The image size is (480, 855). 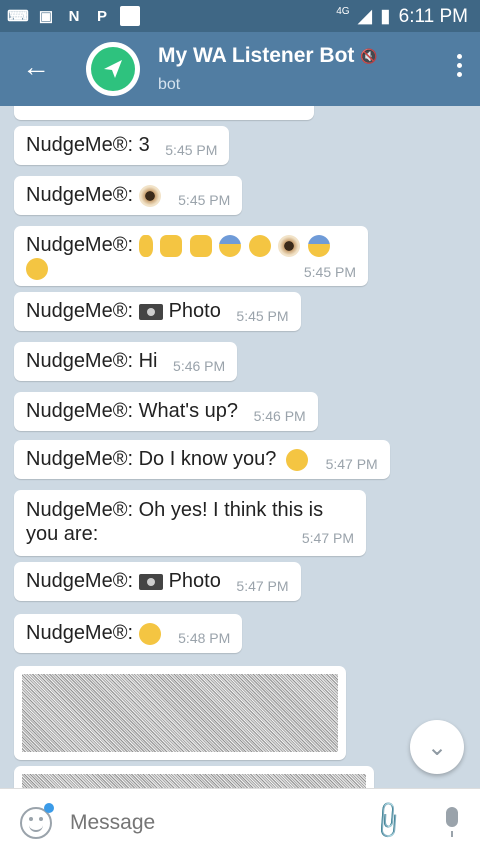 I want to click on message-bubble: NudgeMe®: What's up? 5:46 PM, so click(x=166, y=411).